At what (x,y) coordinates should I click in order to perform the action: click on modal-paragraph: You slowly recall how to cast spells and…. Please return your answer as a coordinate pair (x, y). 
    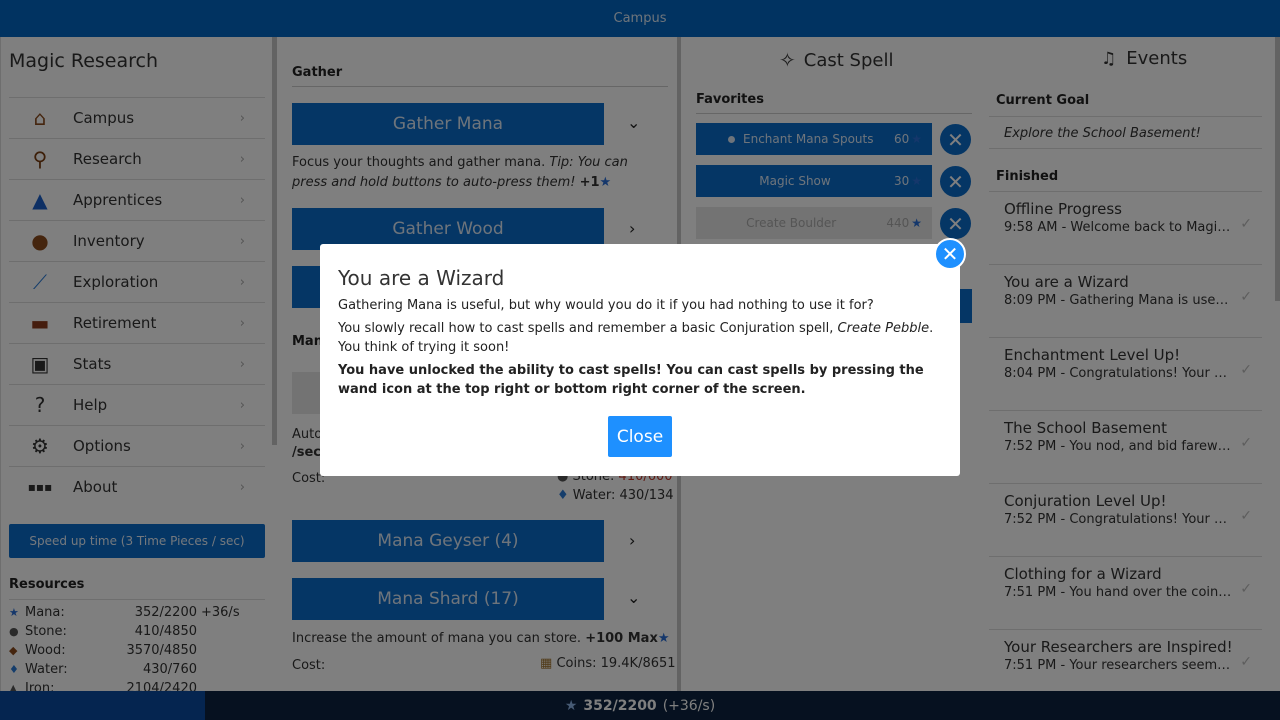
    Looking at the image, I should click on (636, 338).